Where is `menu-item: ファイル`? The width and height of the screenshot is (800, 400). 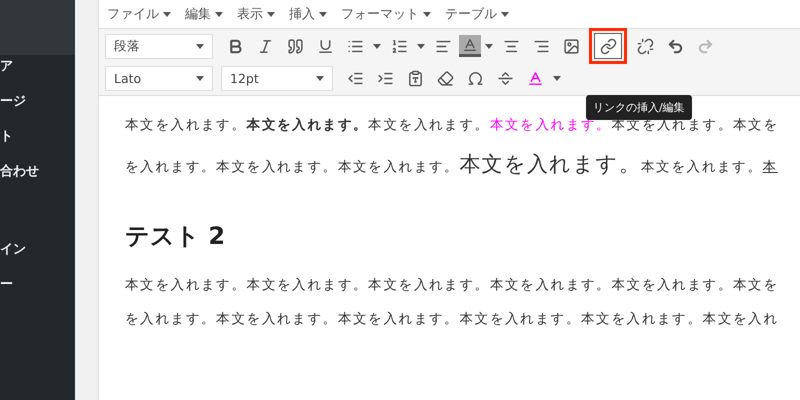 menu-item: ファイル is located at coordinates (139, 14).